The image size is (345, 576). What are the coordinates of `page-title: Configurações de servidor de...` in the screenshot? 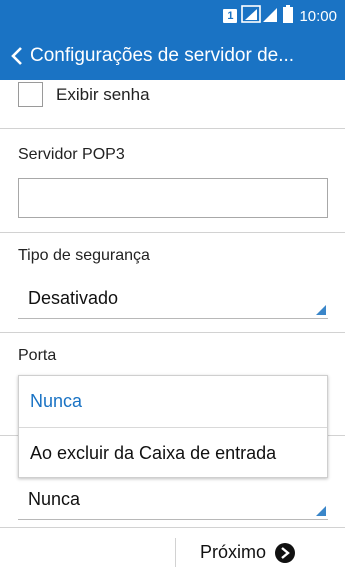 It's located at (162, 55).